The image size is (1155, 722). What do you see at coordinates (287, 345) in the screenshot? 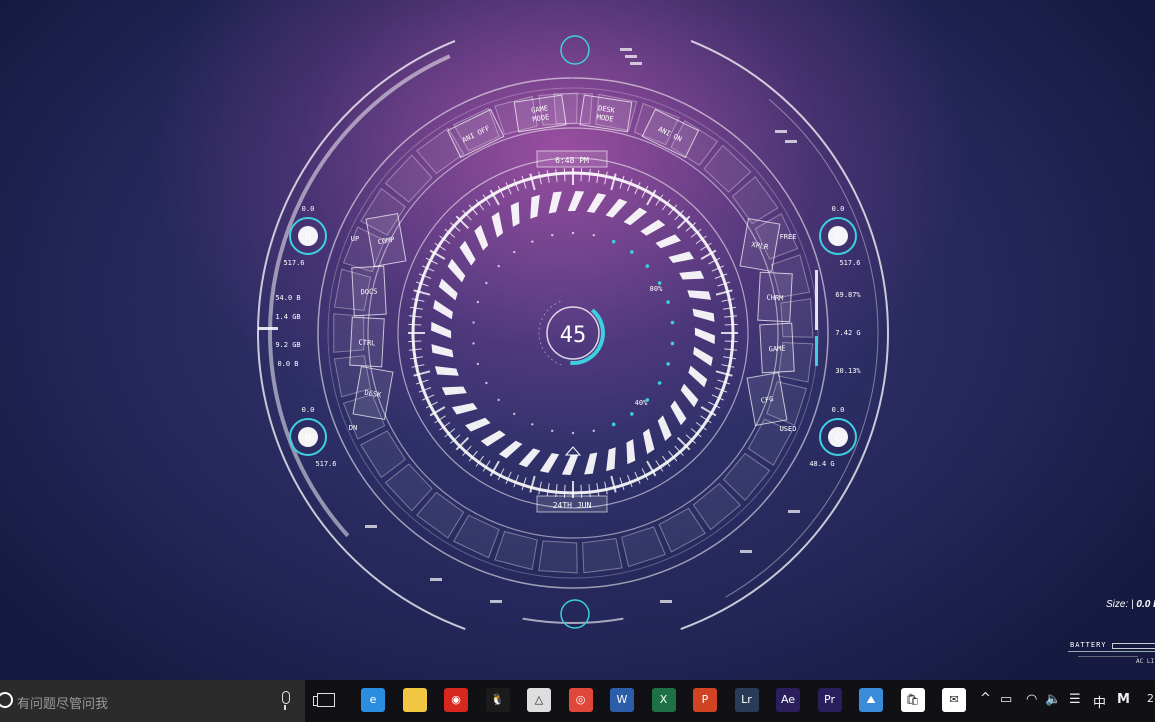
I see `left-stat-2: 9.2 GB` at bounding box center [287, 345].